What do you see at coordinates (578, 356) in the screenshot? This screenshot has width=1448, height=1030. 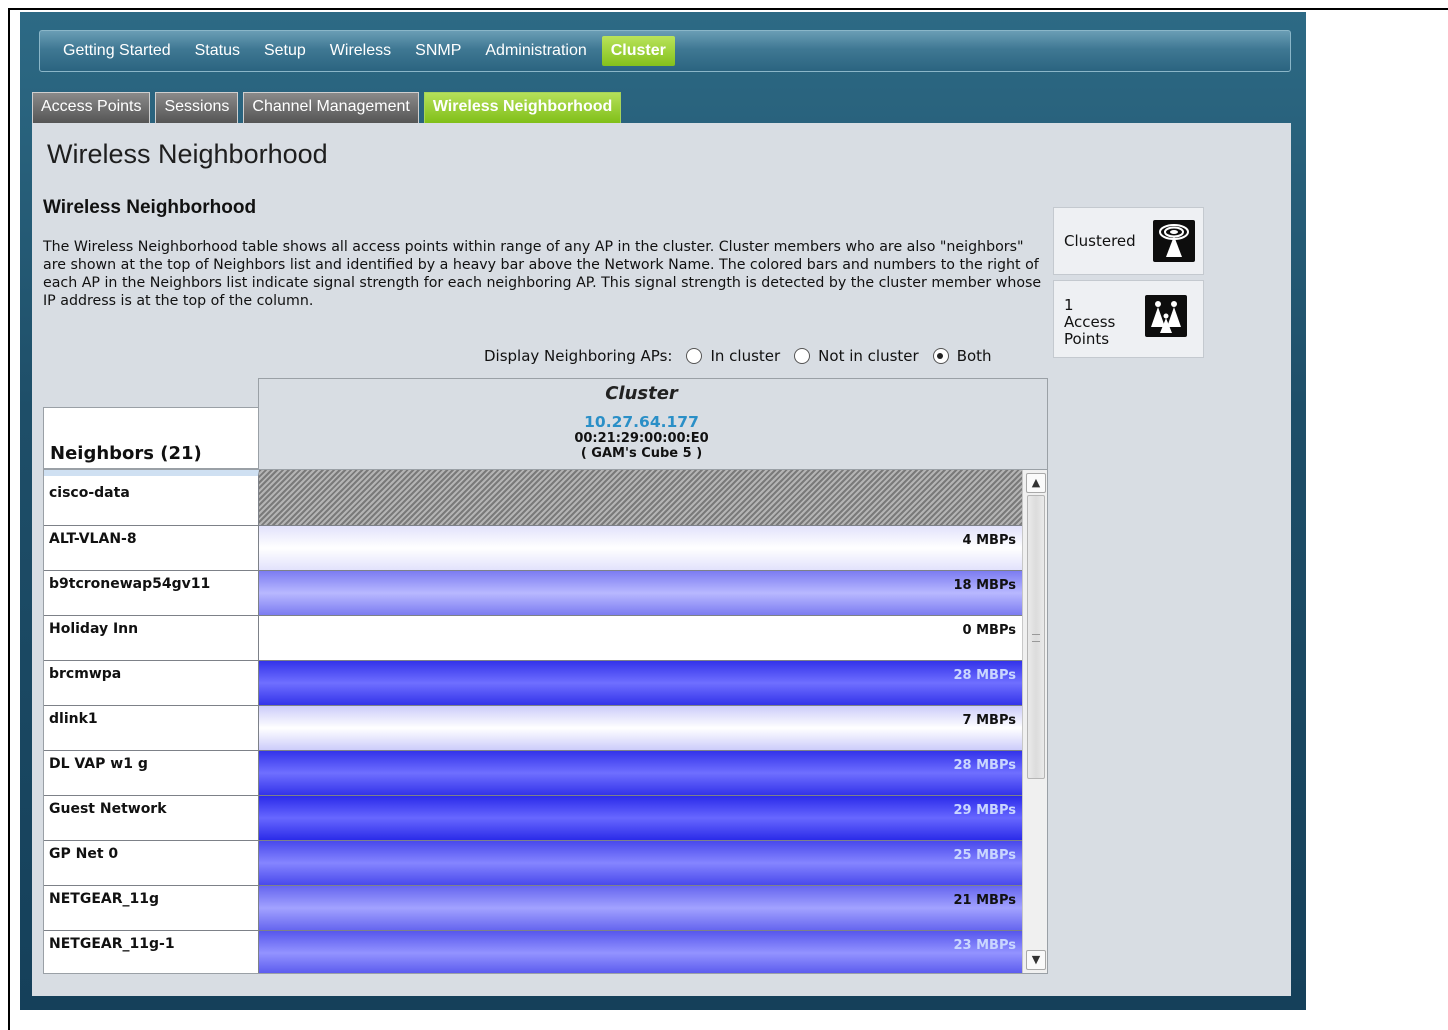 I see `display-filter-label: Display Neighboring APs:` at bounding box center [578, 356].